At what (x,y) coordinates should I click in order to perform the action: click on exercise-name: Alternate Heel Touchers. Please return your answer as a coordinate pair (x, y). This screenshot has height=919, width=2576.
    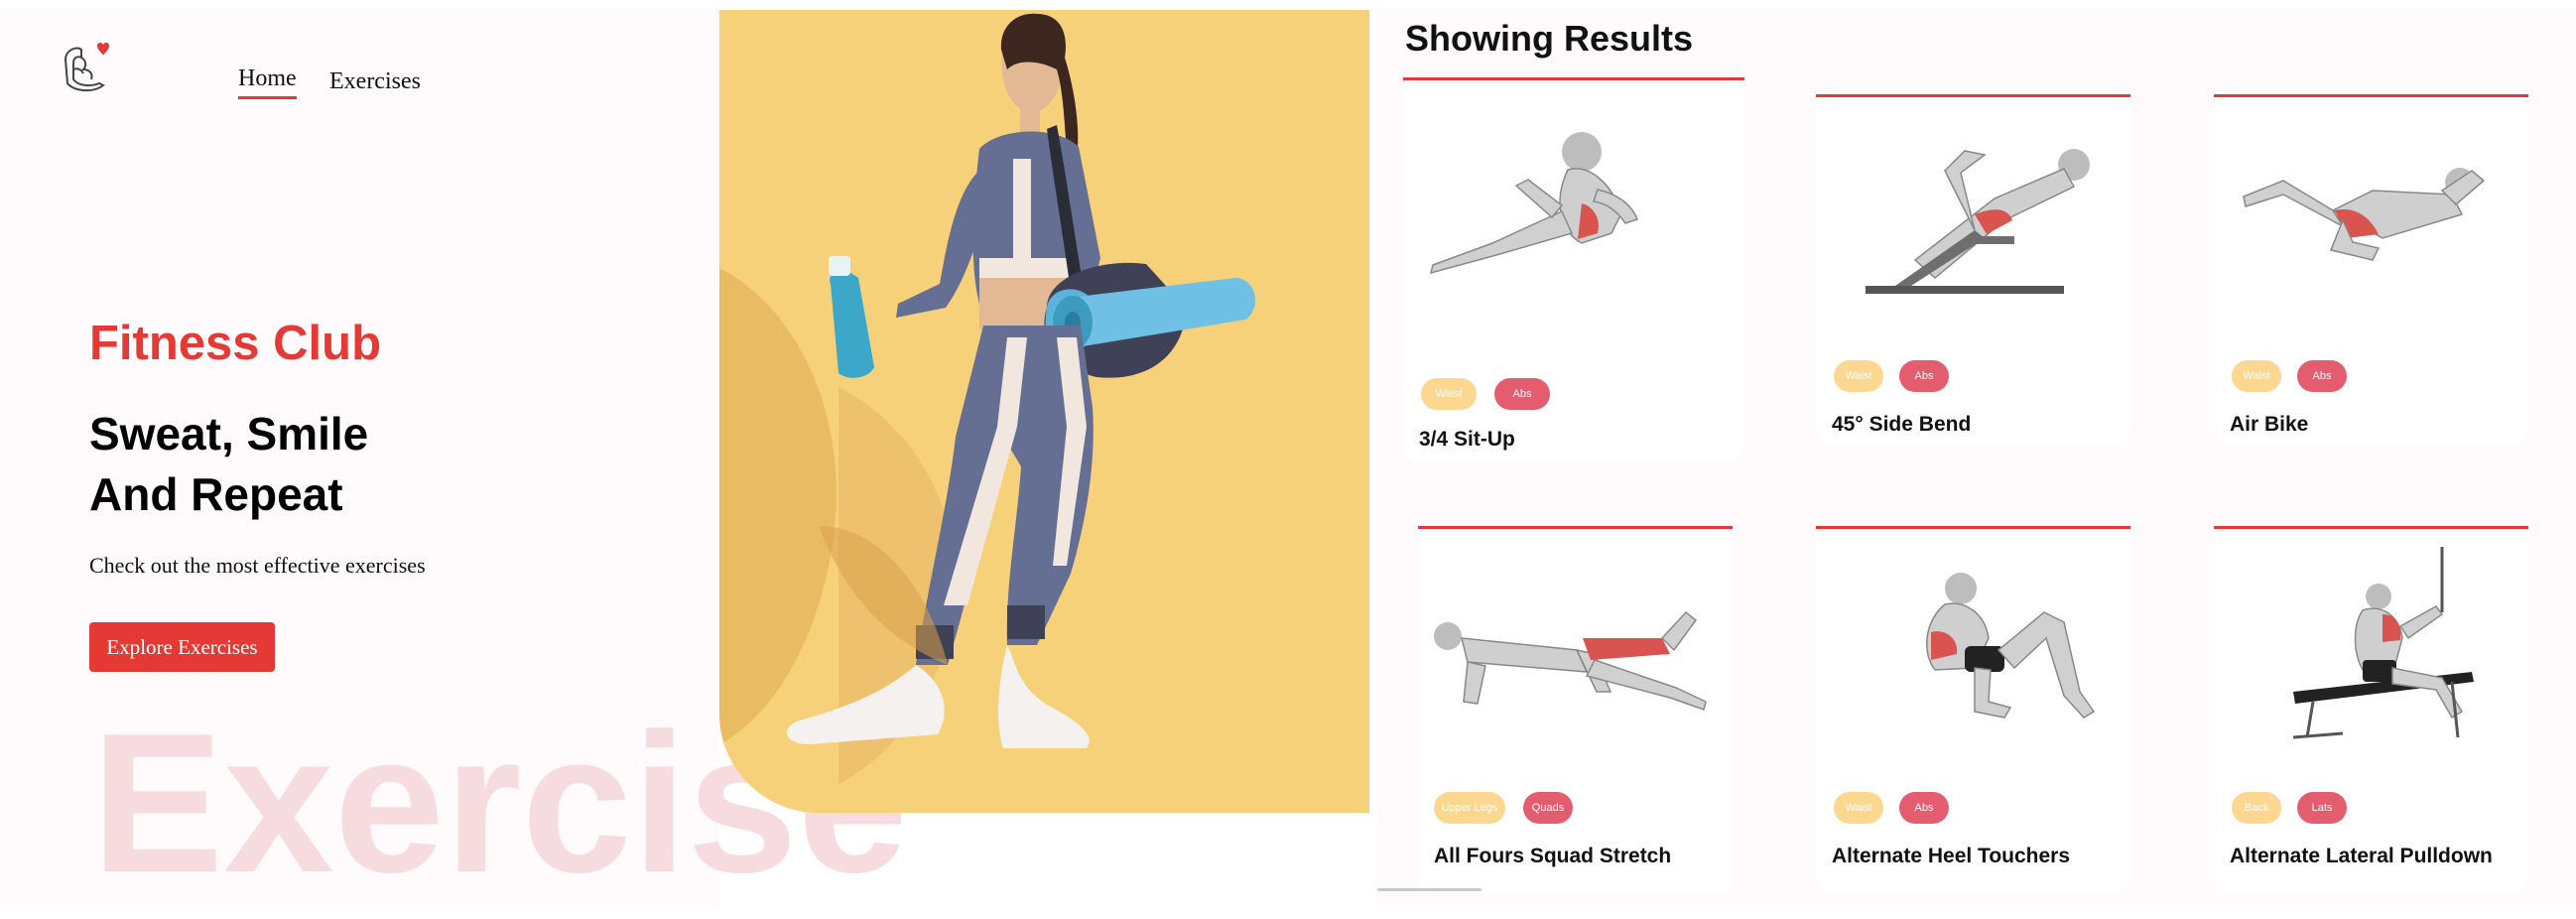
    Looking at the image, I should click on (1952, 856).